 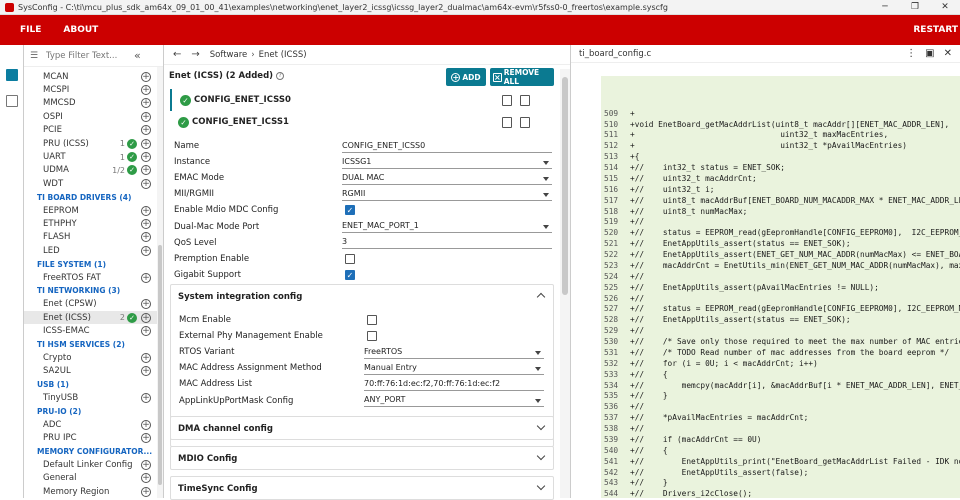 What do you see at coordinates (93, 143) in the screenshot?
I see `module-item: PRU (ICSS) 1 ✓ +` at bounding box center [93, 143].